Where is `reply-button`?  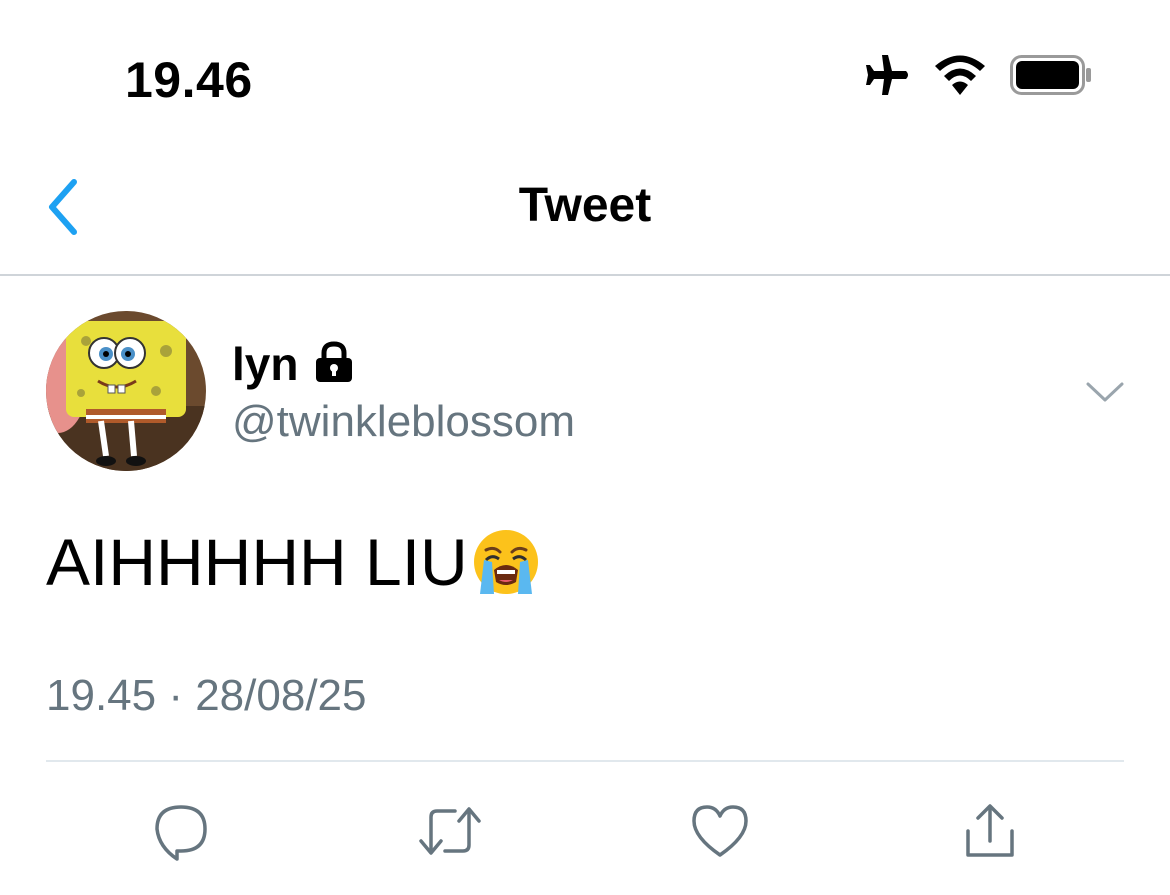 reply-button is located at coordinates (181, 831).